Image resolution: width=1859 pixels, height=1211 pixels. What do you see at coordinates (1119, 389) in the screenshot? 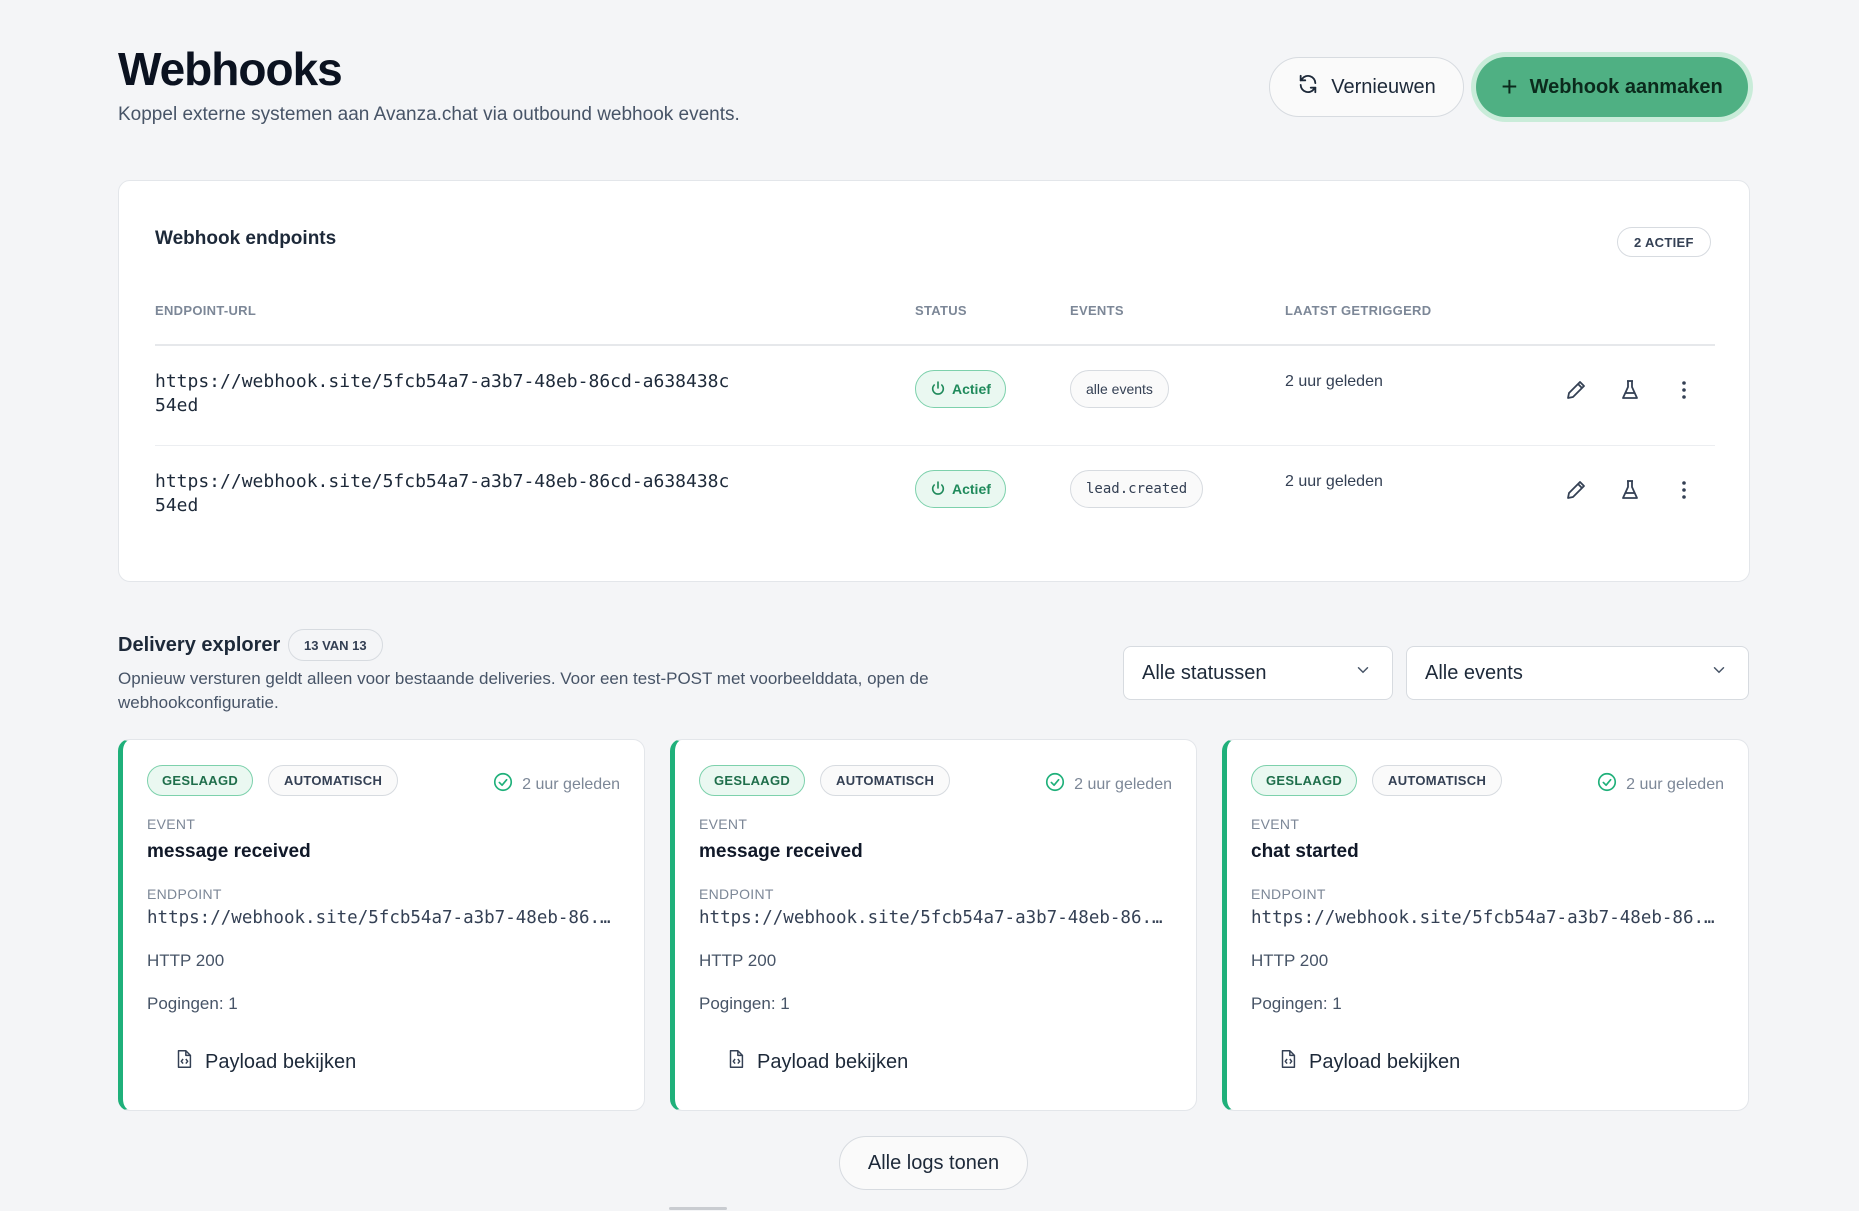
I see `events-badge: alle events` at bounding box center [1119, 389].